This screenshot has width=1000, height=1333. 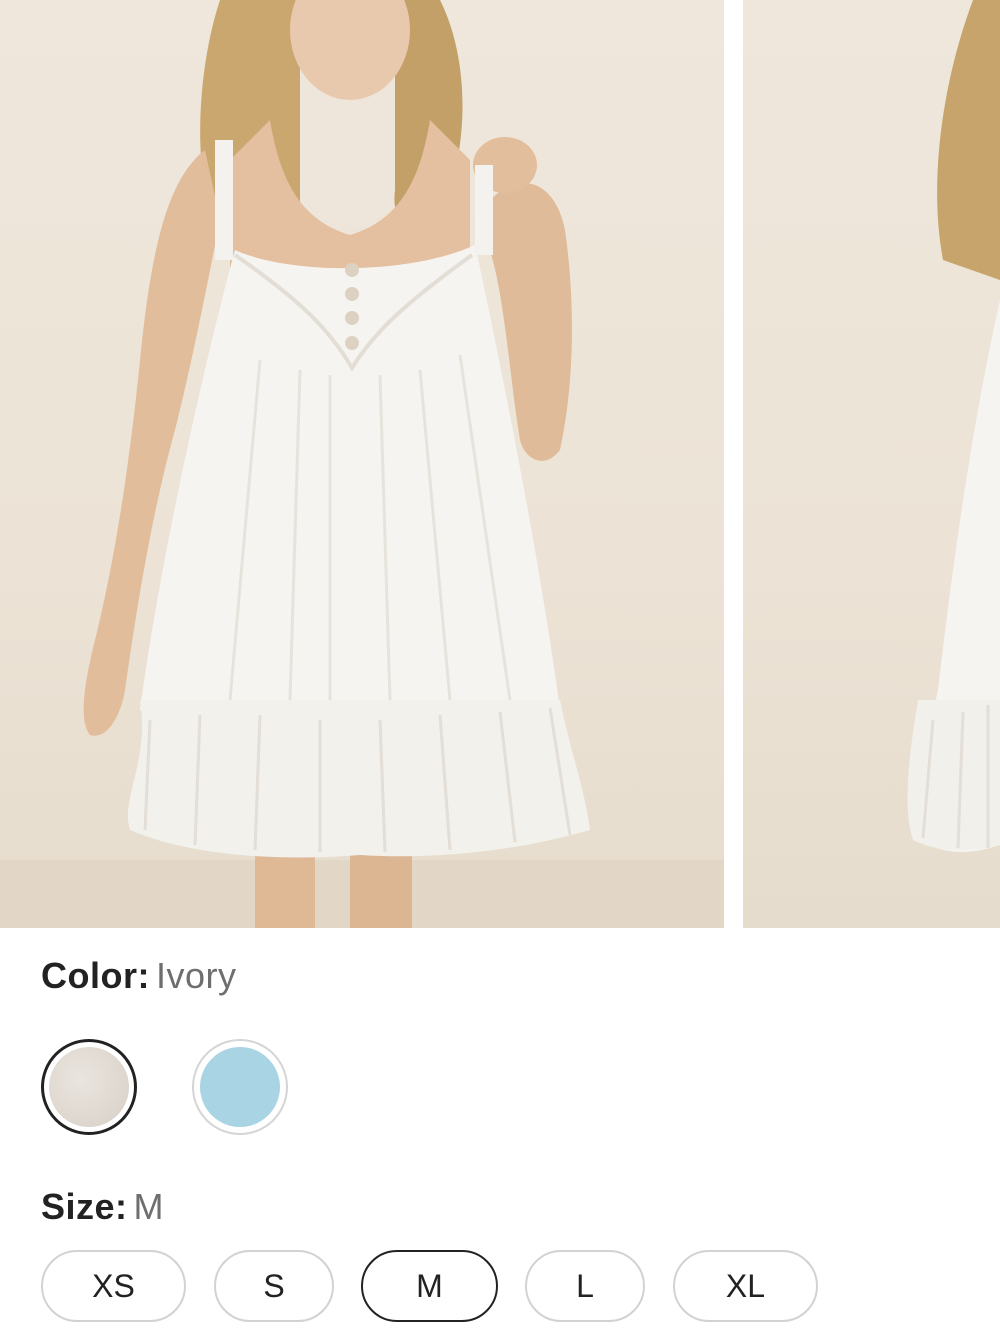 I want to click on size-option-xs: XS, so click(x=113, y=1286).